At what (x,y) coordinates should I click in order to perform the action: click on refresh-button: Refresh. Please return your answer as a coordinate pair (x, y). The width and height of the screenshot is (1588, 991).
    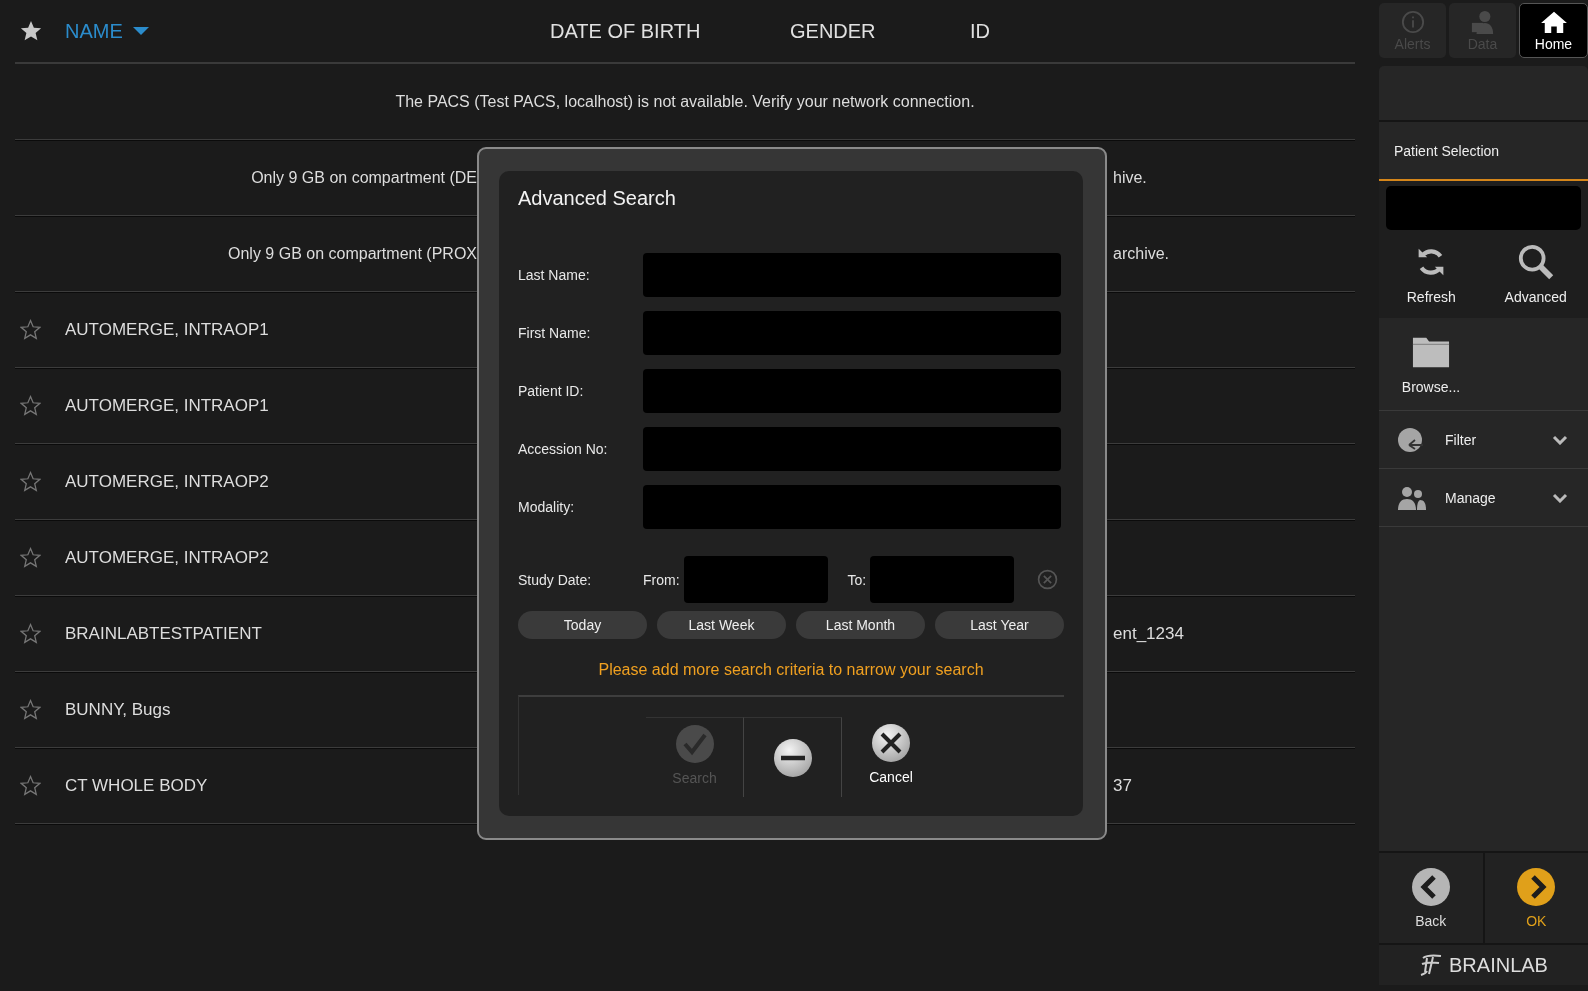
    Looking at the image, I should click on (1431, 274).